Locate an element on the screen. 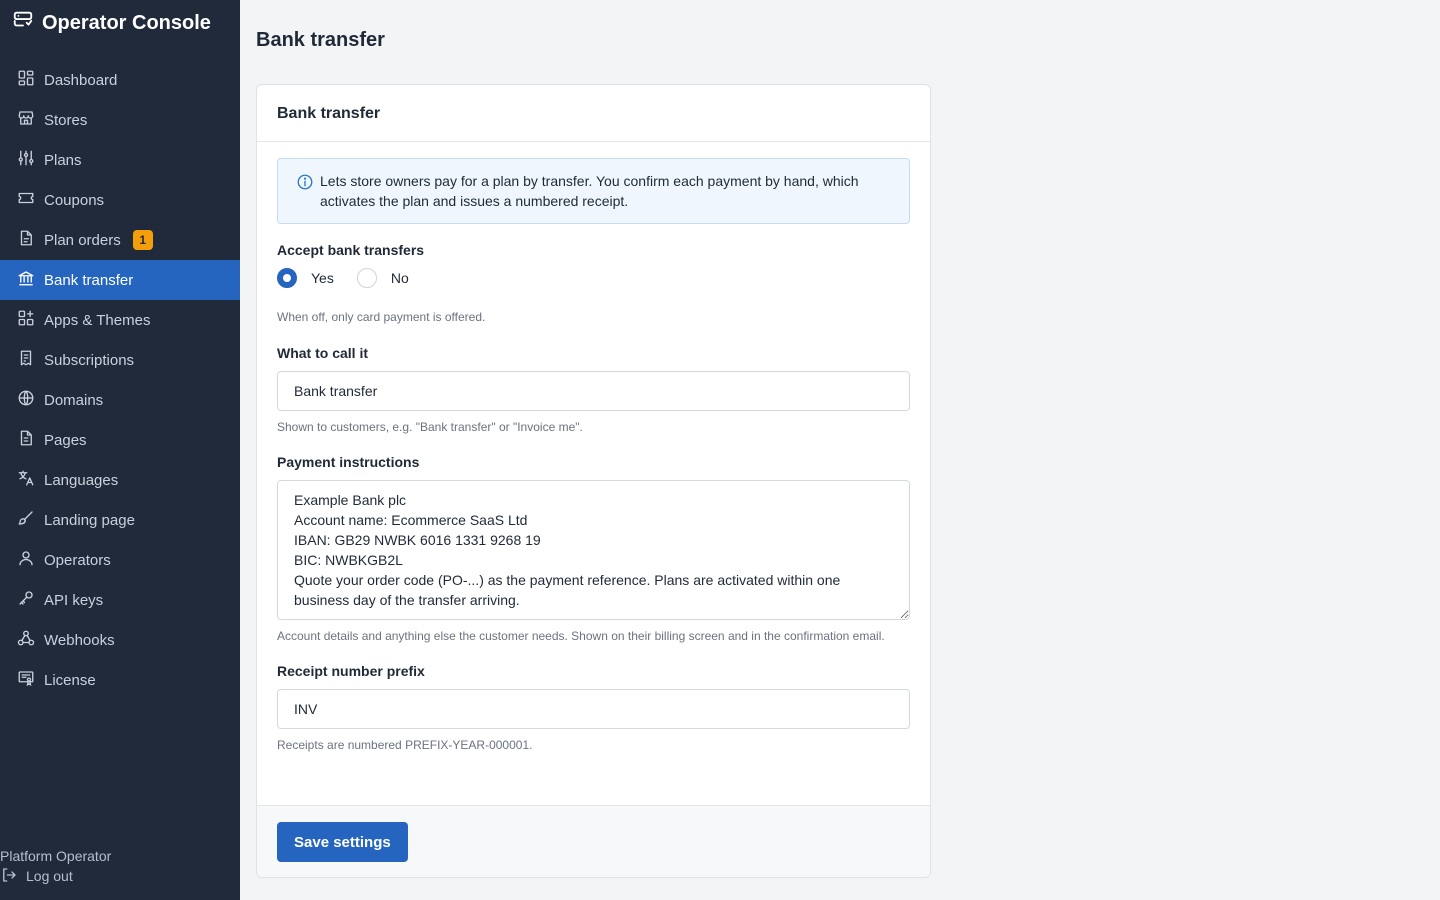 This screenshot has width=1440, height=900. name-field-label: What to call it is located at coordinates (322, 353).